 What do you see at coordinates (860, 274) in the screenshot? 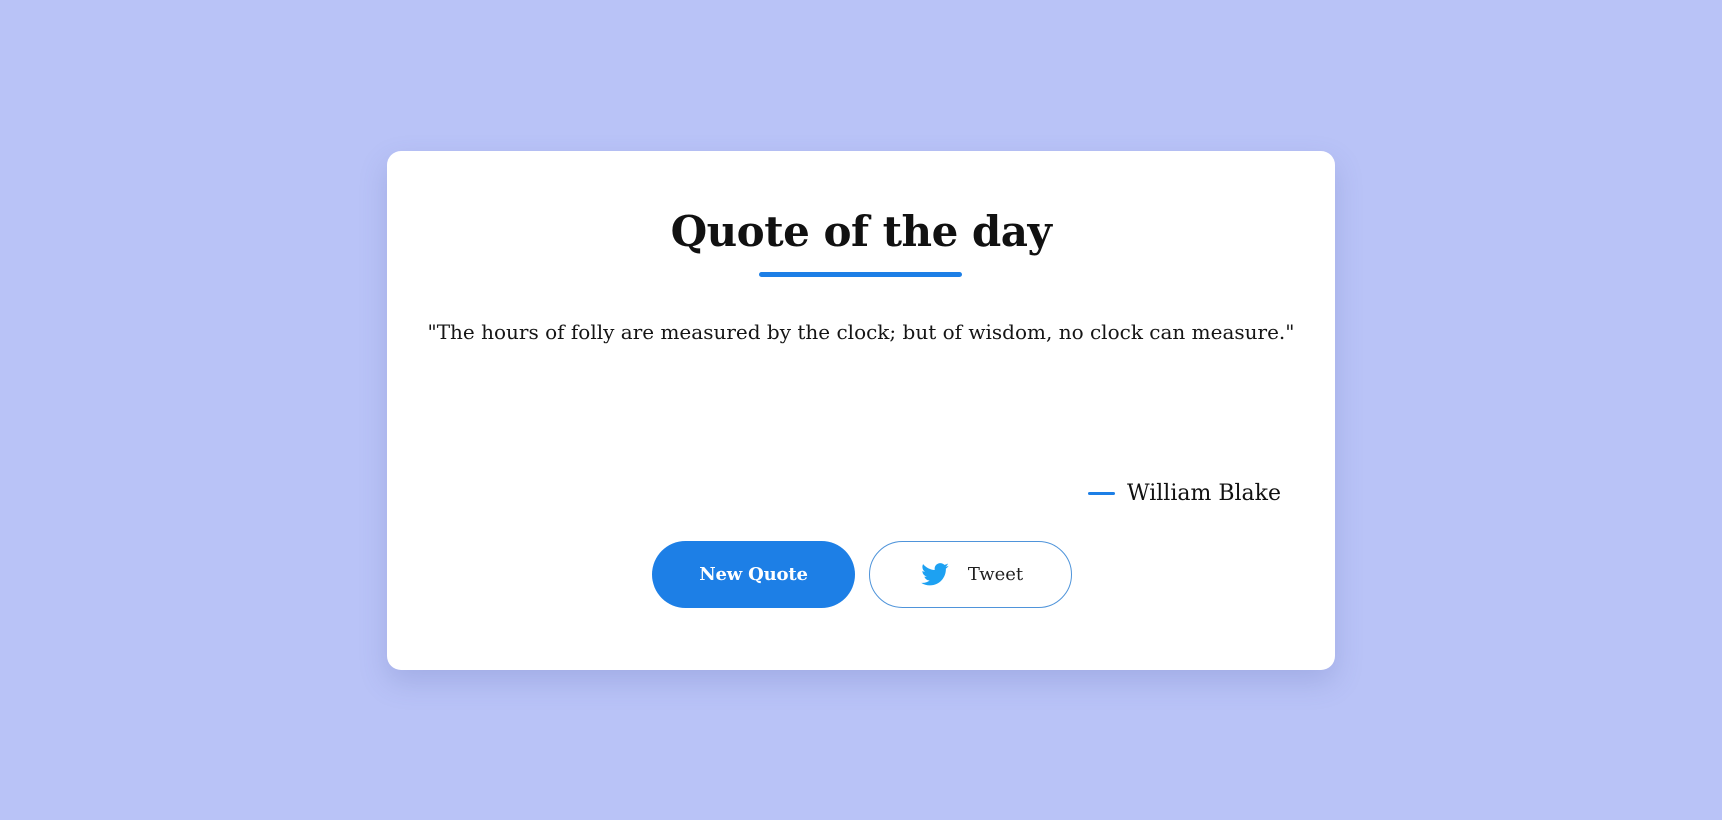
I see `title-underline` at bounding box center [860, 274].